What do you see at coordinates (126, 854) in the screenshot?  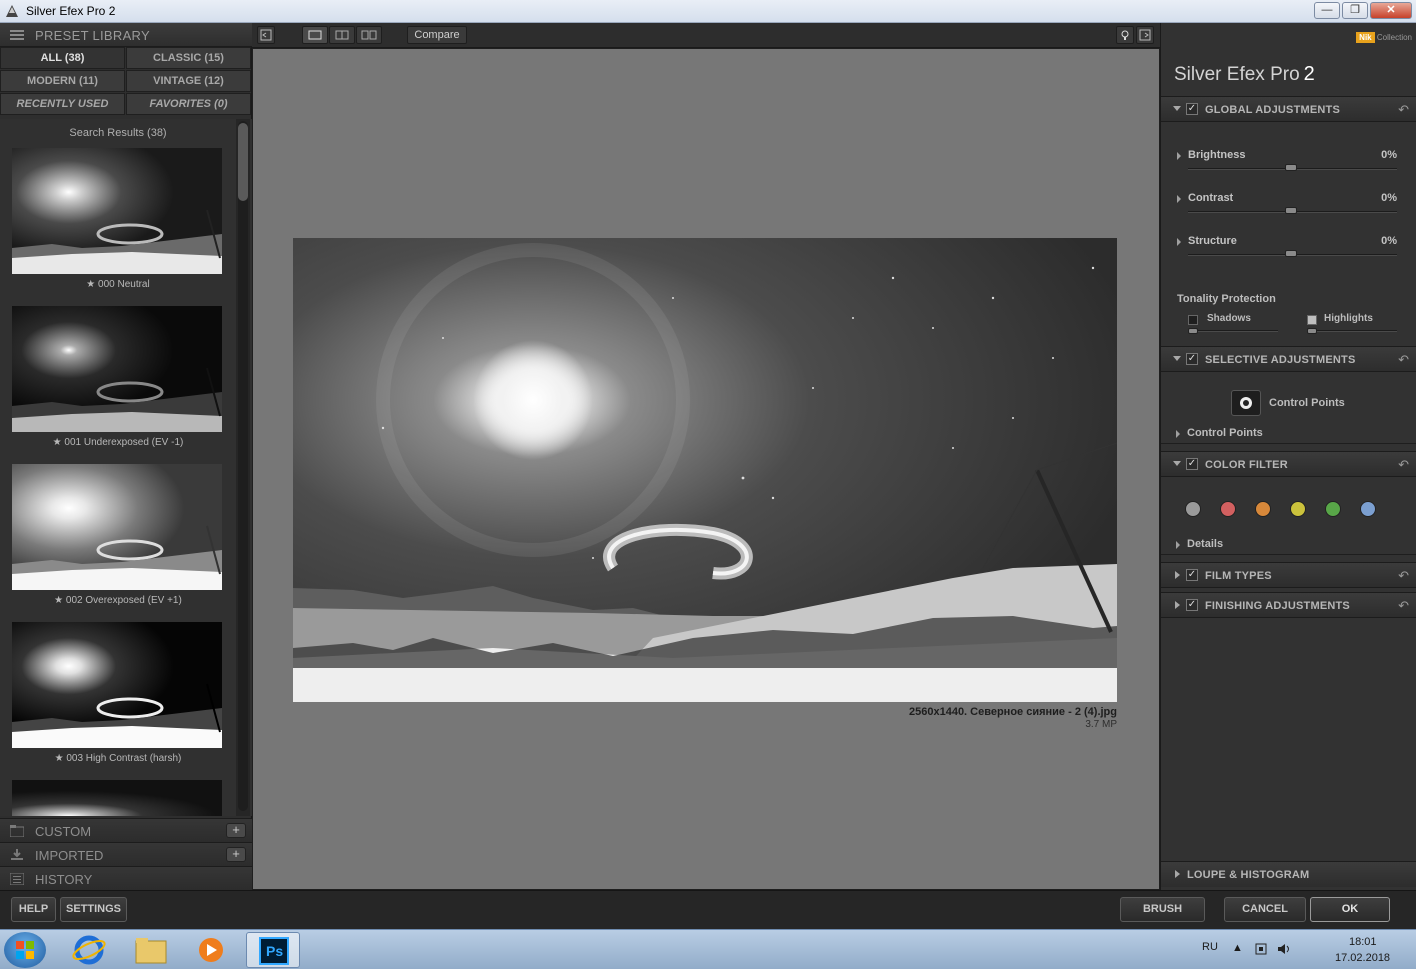 I see `imported-section: IMPORTED +` at bounding box center [126, 854].